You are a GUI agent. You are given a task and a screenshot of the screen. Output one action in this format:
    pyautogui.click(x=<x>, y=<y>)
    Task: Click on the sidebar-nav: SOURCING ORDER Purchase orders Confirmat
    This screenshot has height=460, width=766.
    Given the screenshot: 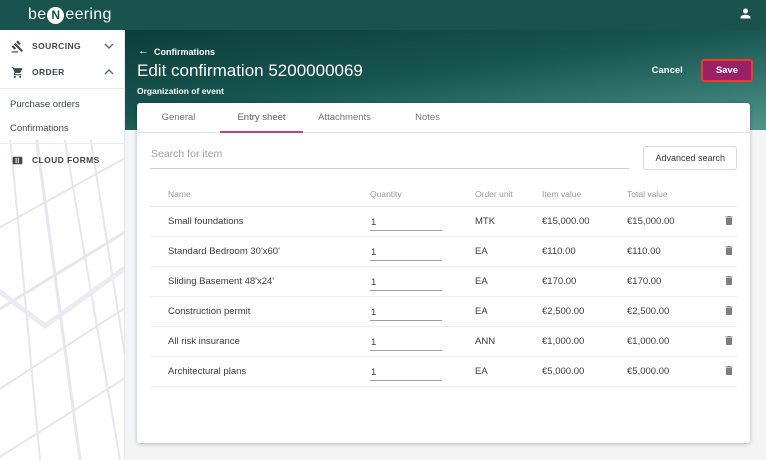 What is the action you would take?
    pyautogui.click(x=62, y=101)
    